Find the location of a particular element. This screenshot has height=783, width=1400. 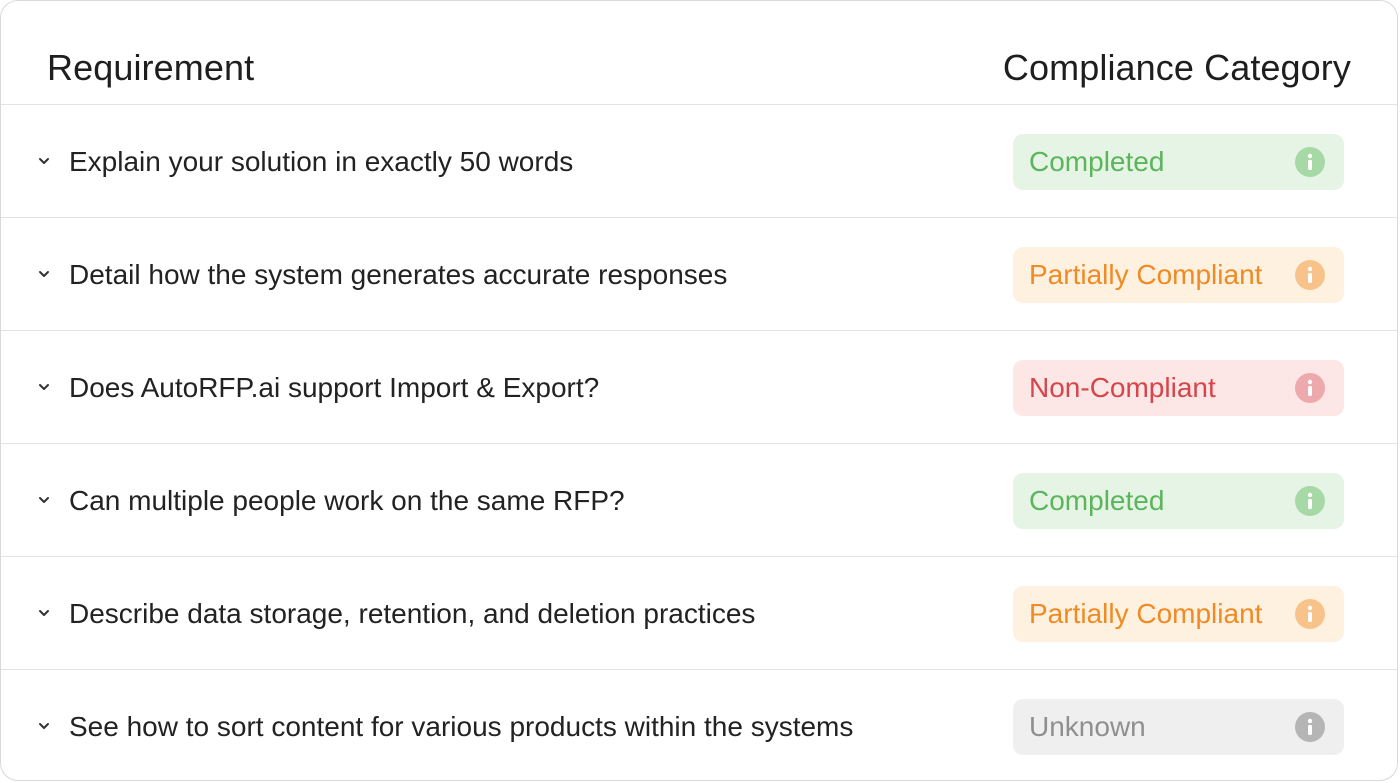

compliance-status-label: Non-Compliant is located at coordinates (1122, 387).